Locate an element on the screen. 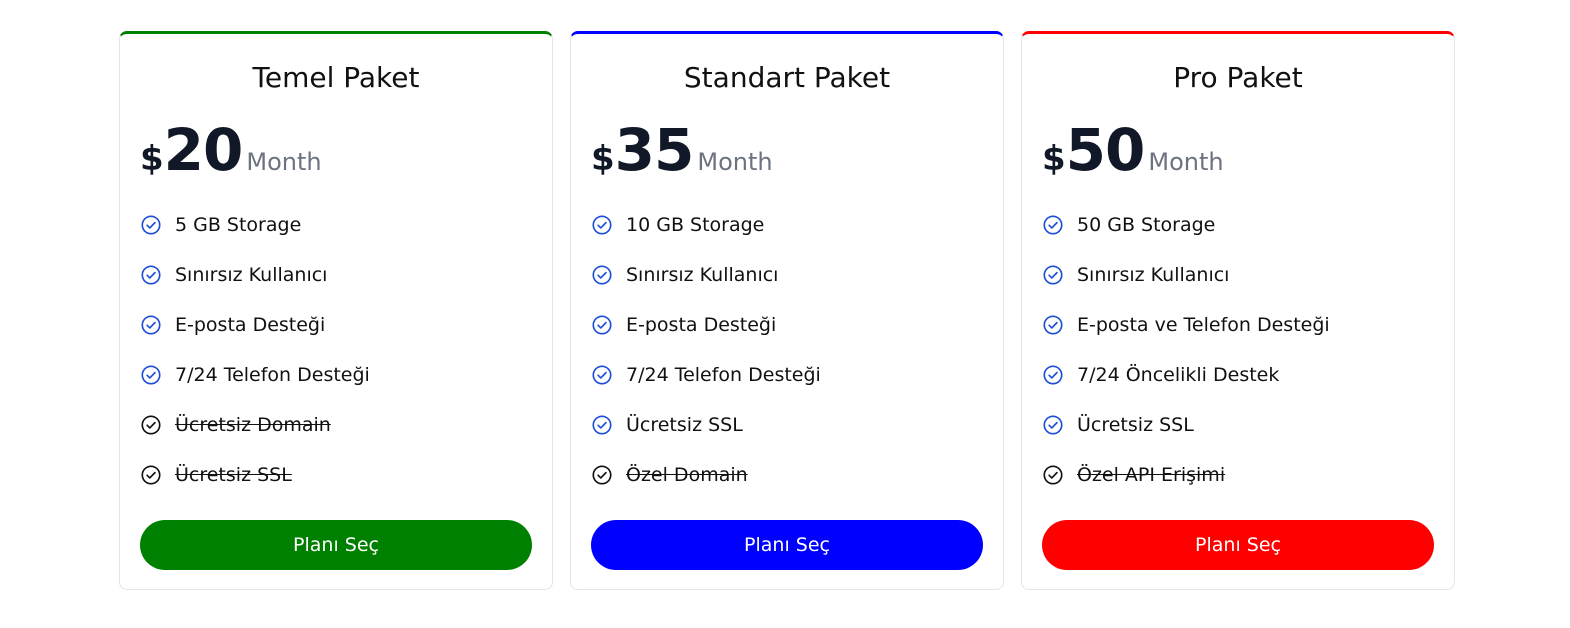  plan-title: Pro Paket is located at coordinates (1238, 77).